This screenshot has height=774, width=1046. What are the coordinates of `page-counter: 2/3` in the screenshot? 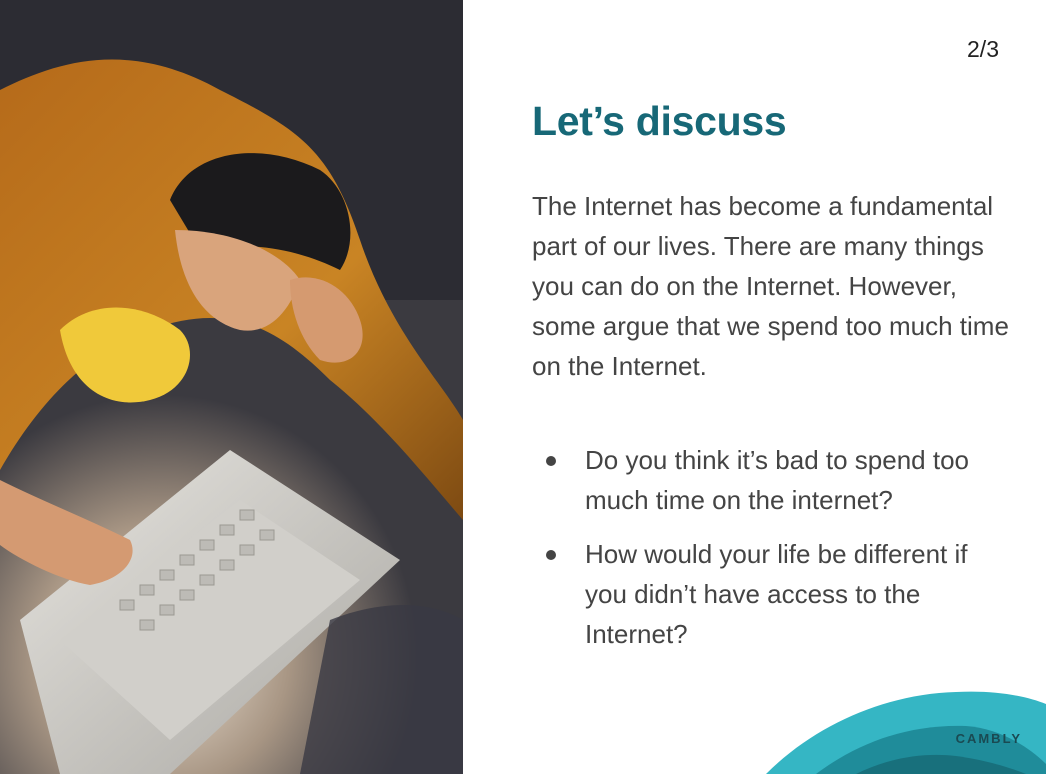 It's located at (983, 49).